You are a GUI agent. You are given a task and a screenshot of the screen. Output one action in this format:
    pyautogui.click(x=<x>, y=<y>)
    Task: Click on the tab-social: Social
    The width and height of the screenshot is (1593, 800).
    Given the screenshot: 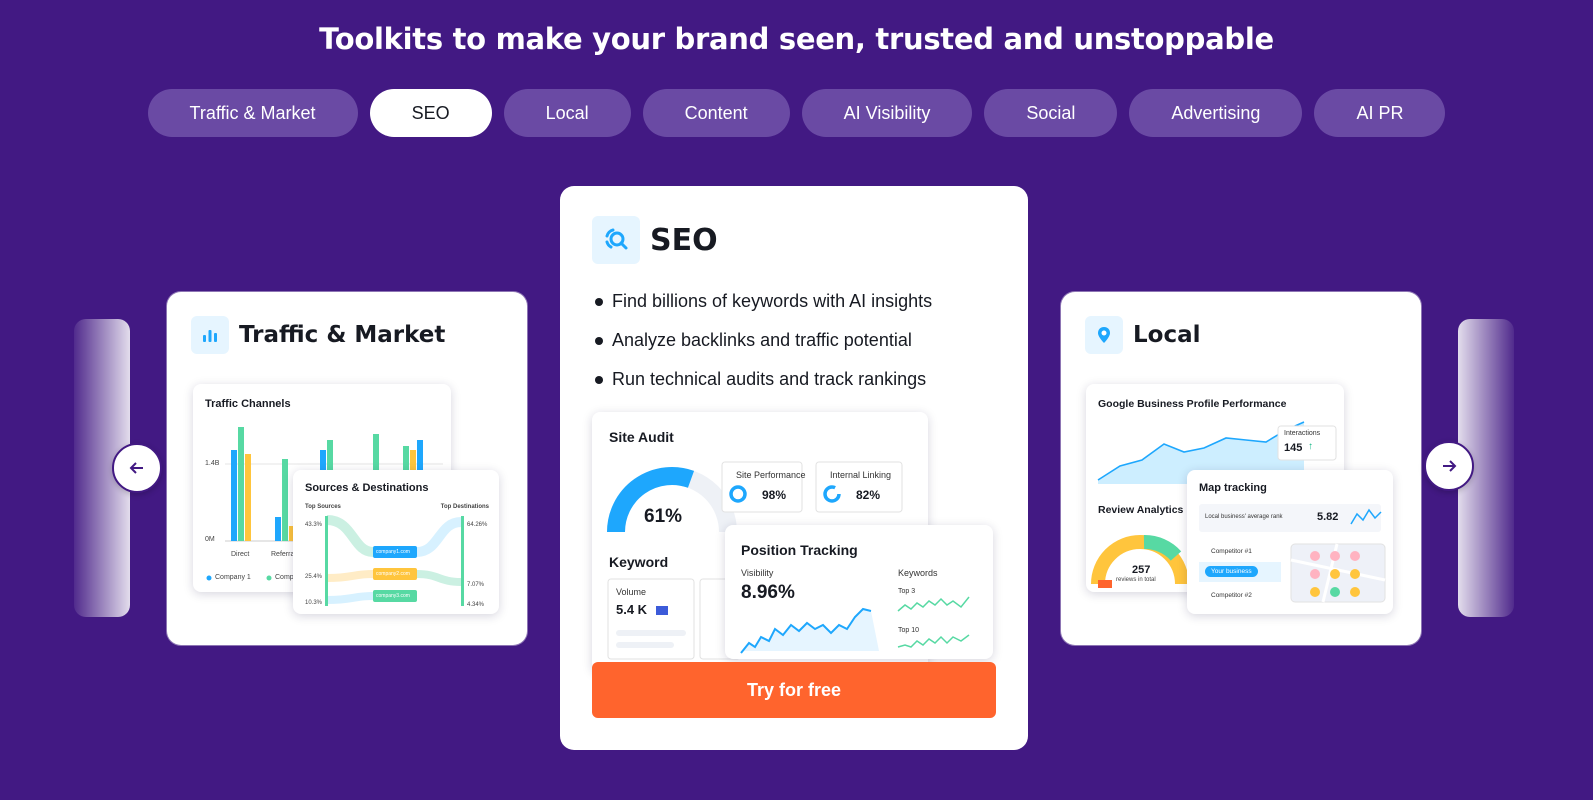 What is the action you would take?
    pyautogui.click(x=1051, y=113)
    